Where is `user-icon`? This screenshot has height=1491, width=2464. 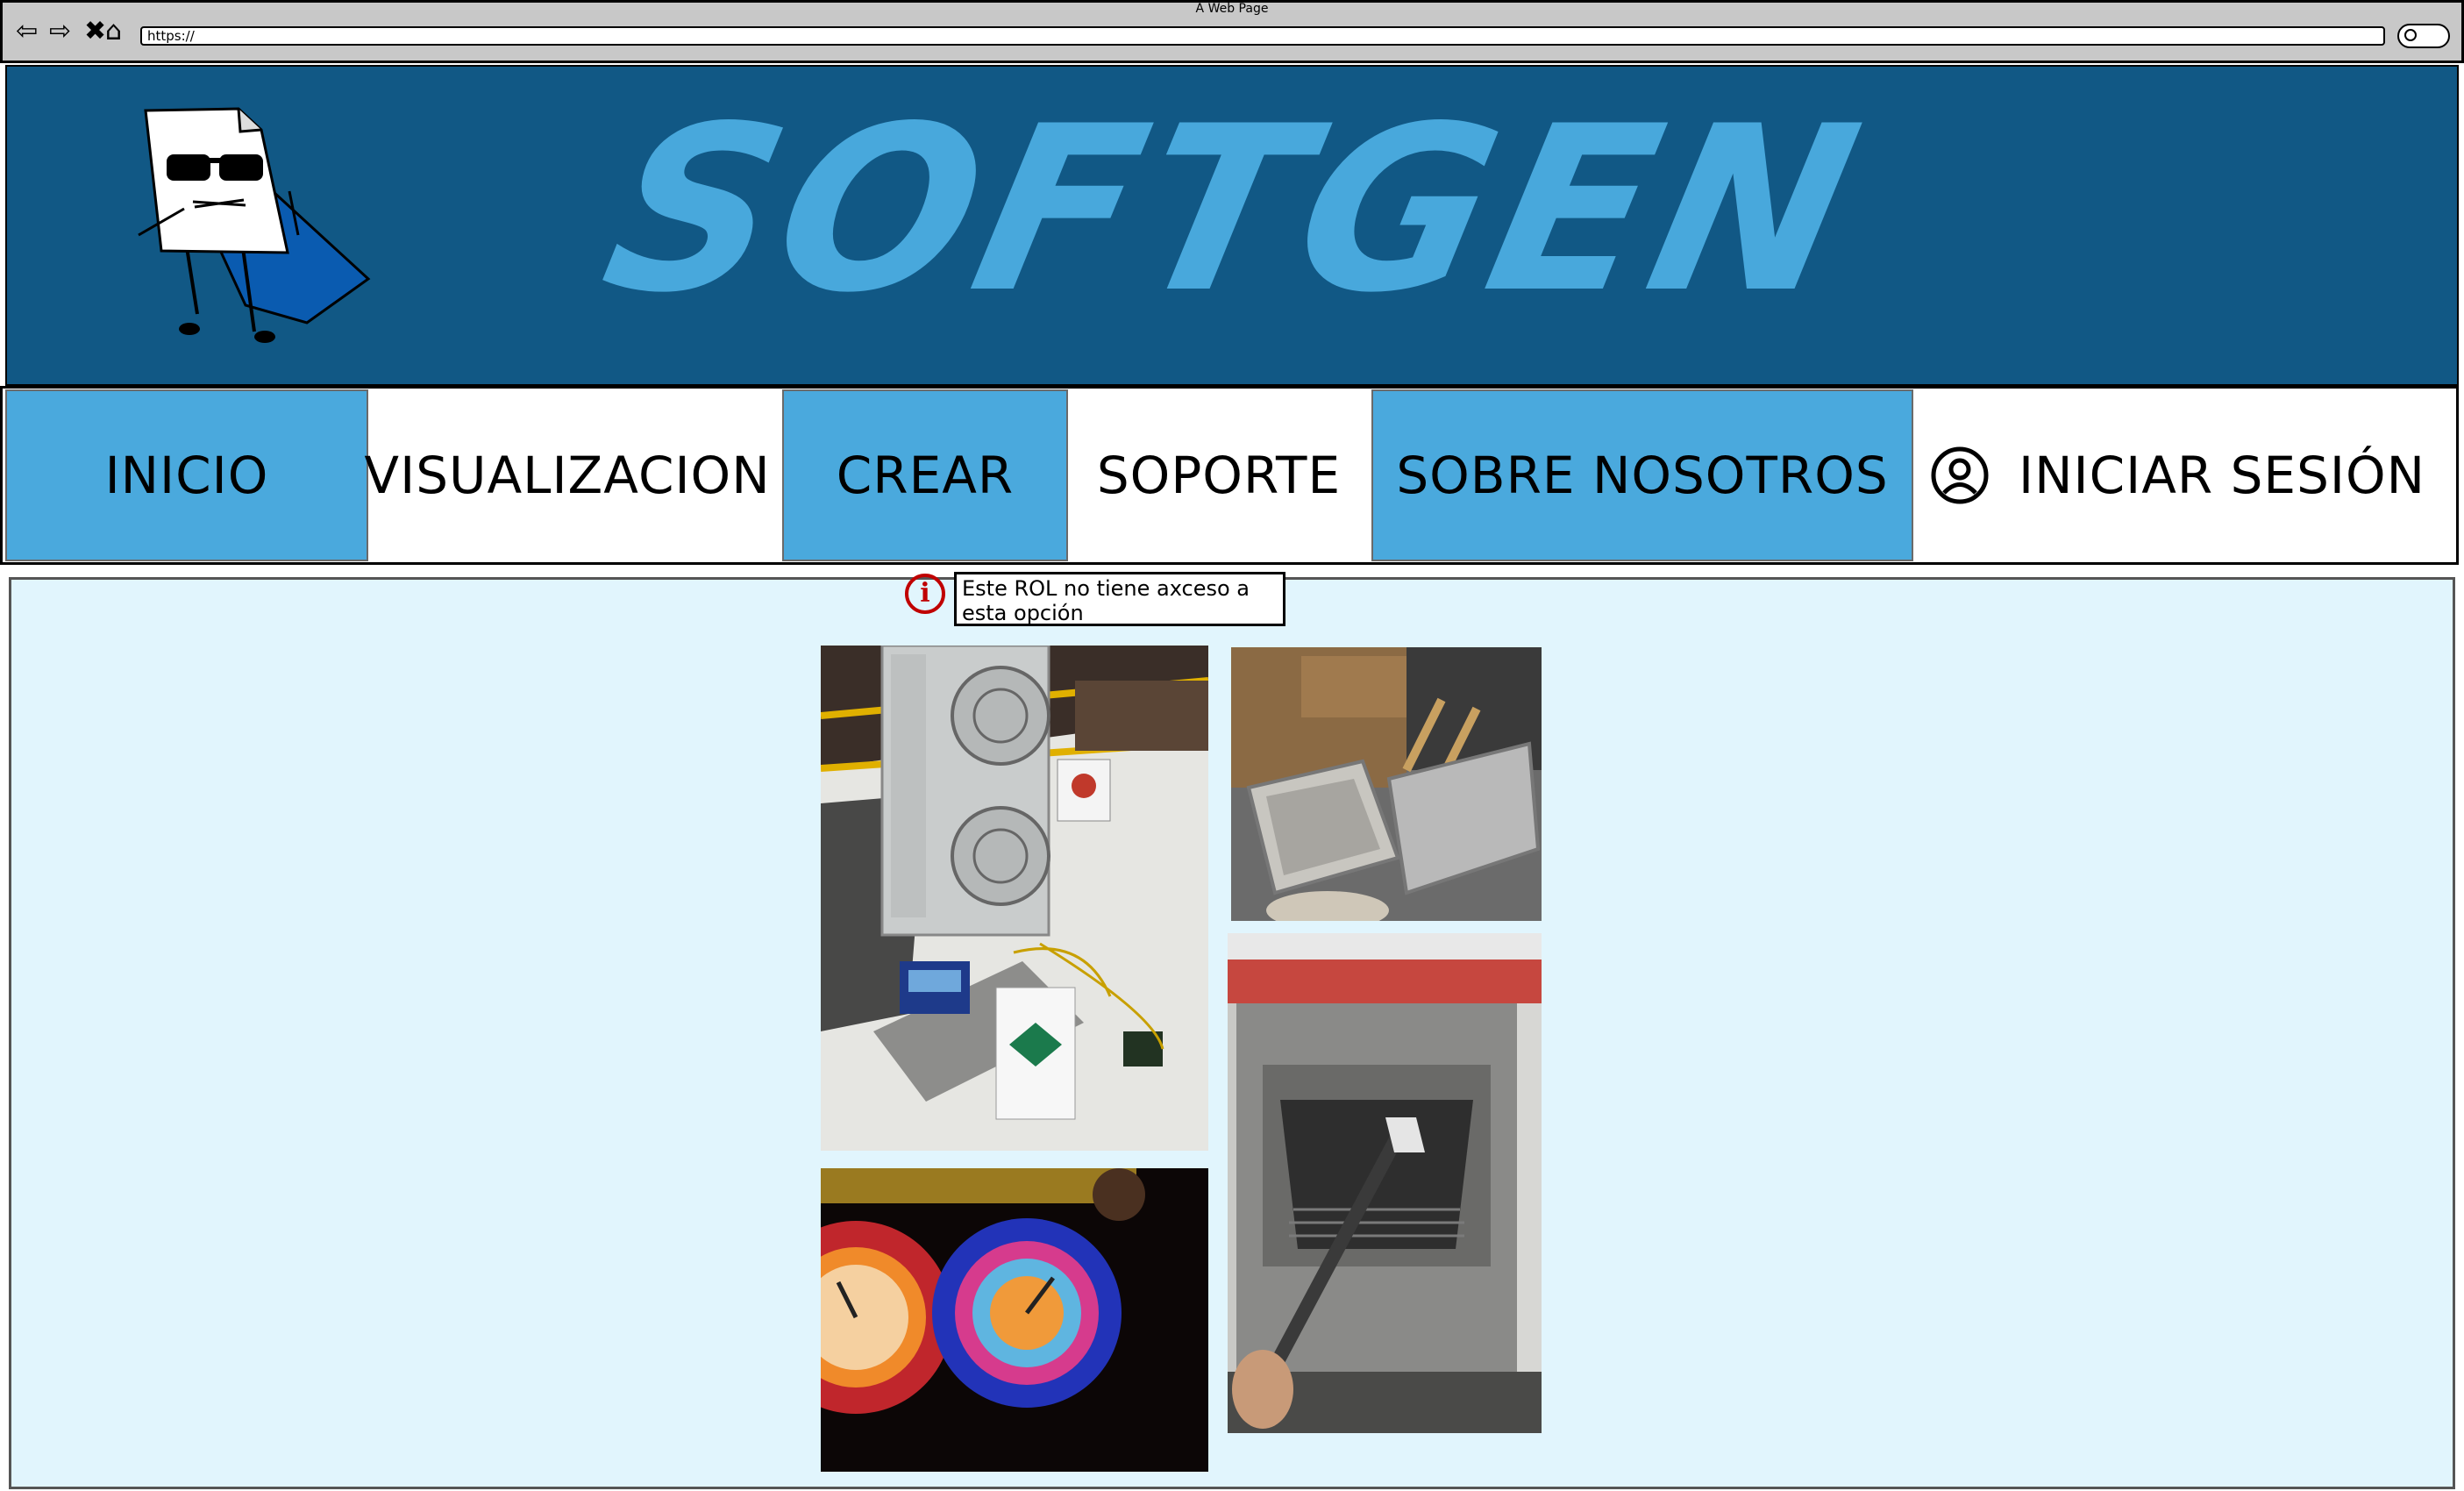 user-icon is located at coordinates (1960, 475).